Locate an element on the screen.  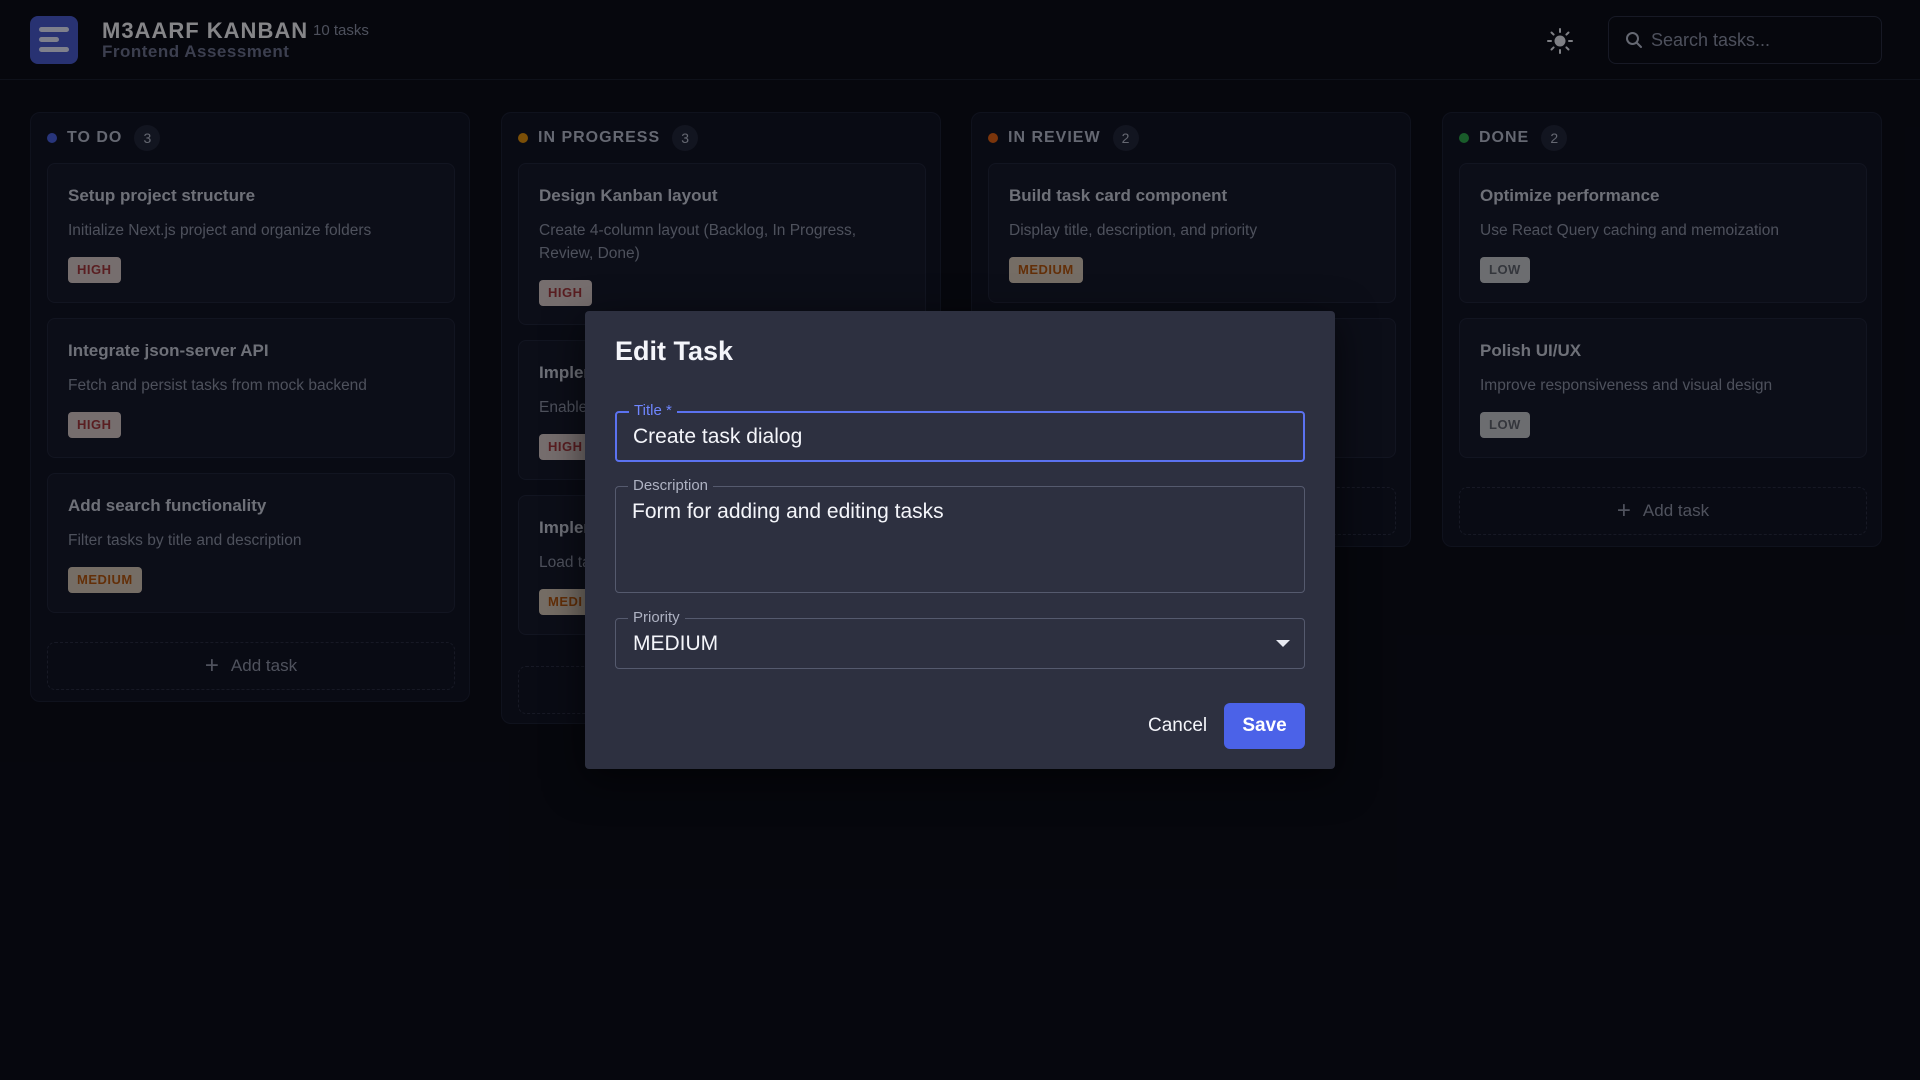
description-input: Form for adding and editing tasks is located at coordinates (960, 540).